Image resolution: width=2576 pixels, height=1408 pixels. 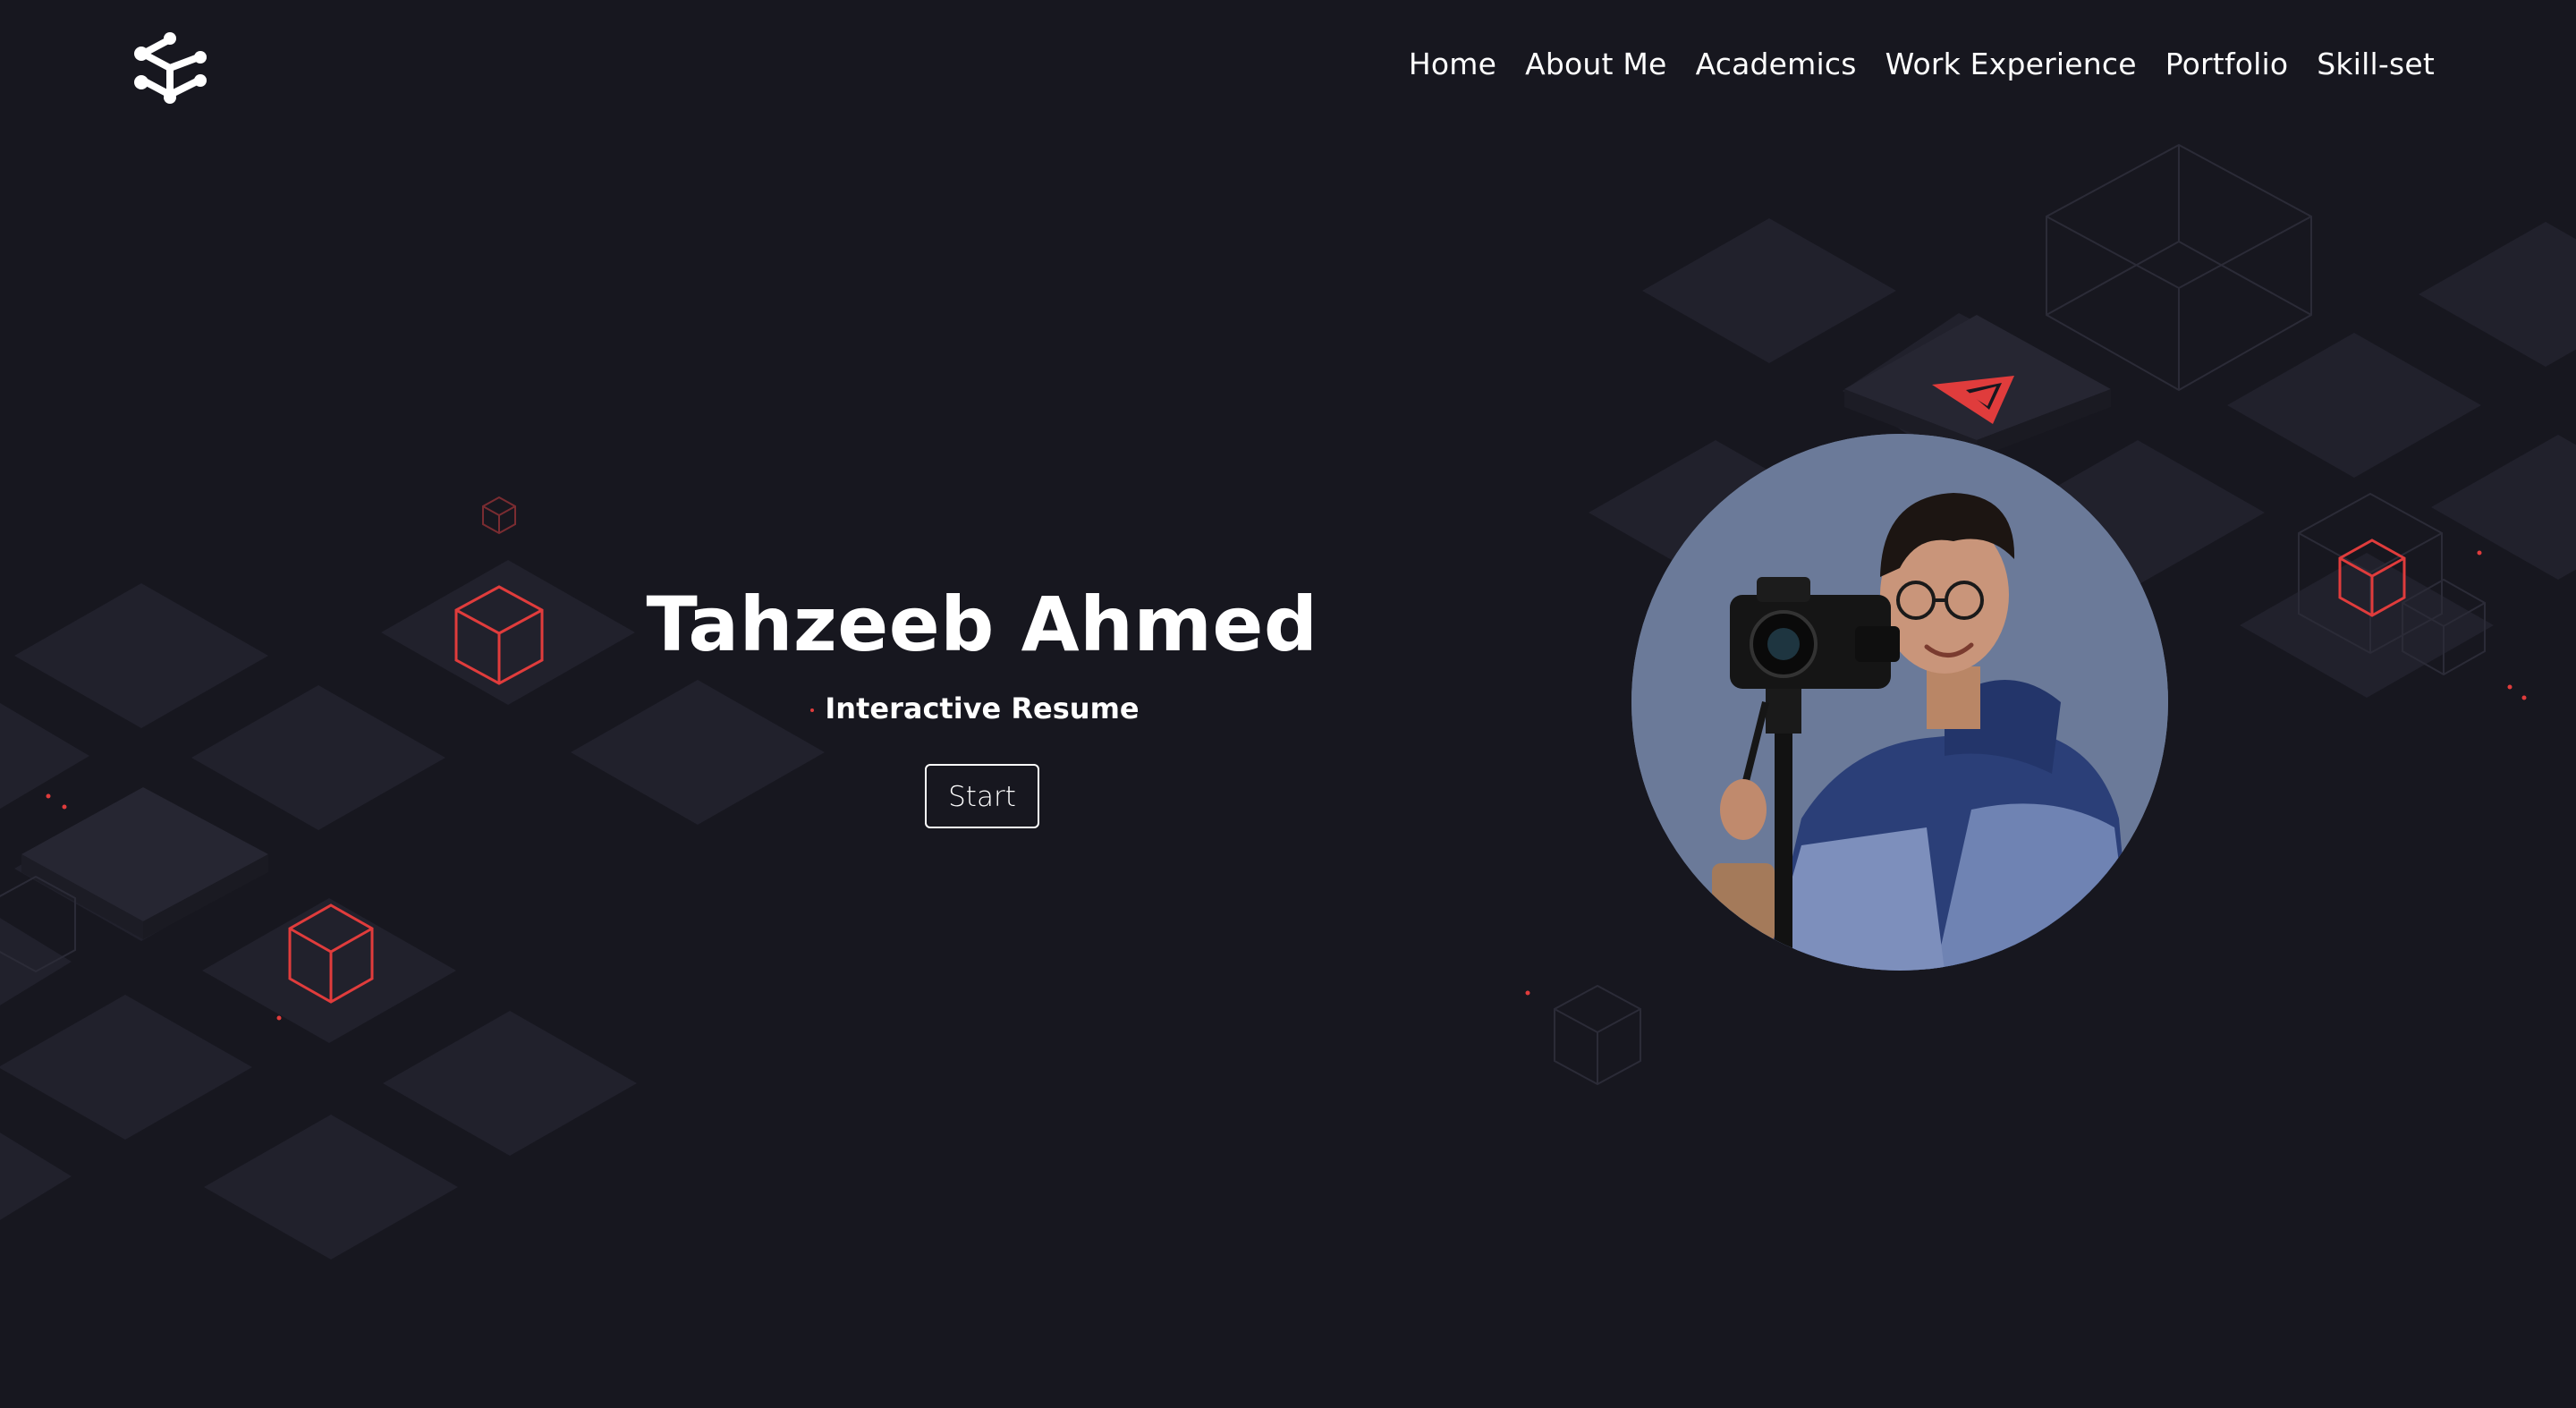 I want to click on nav-item-about-me: About Me, so click(x=1595, y=64).